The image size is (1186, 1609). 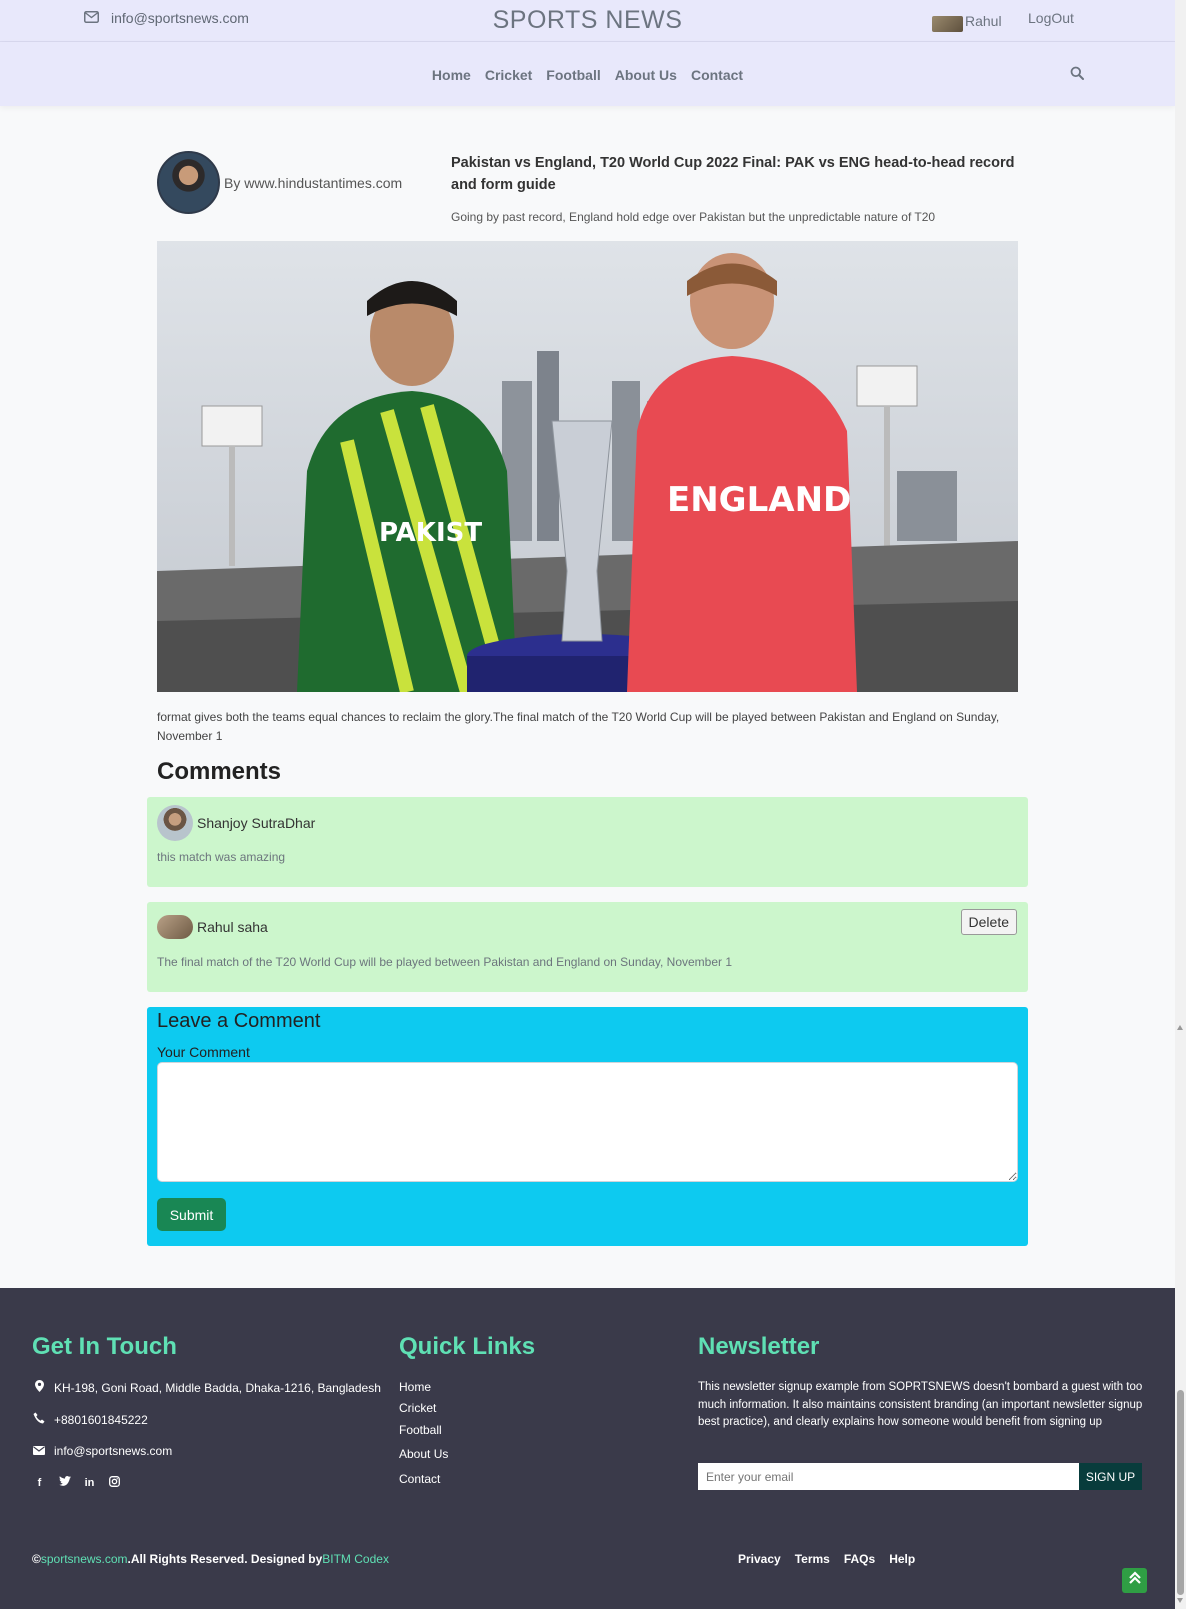 I want to click on comment-text: this match was amazing, so click(x=221, y=857).